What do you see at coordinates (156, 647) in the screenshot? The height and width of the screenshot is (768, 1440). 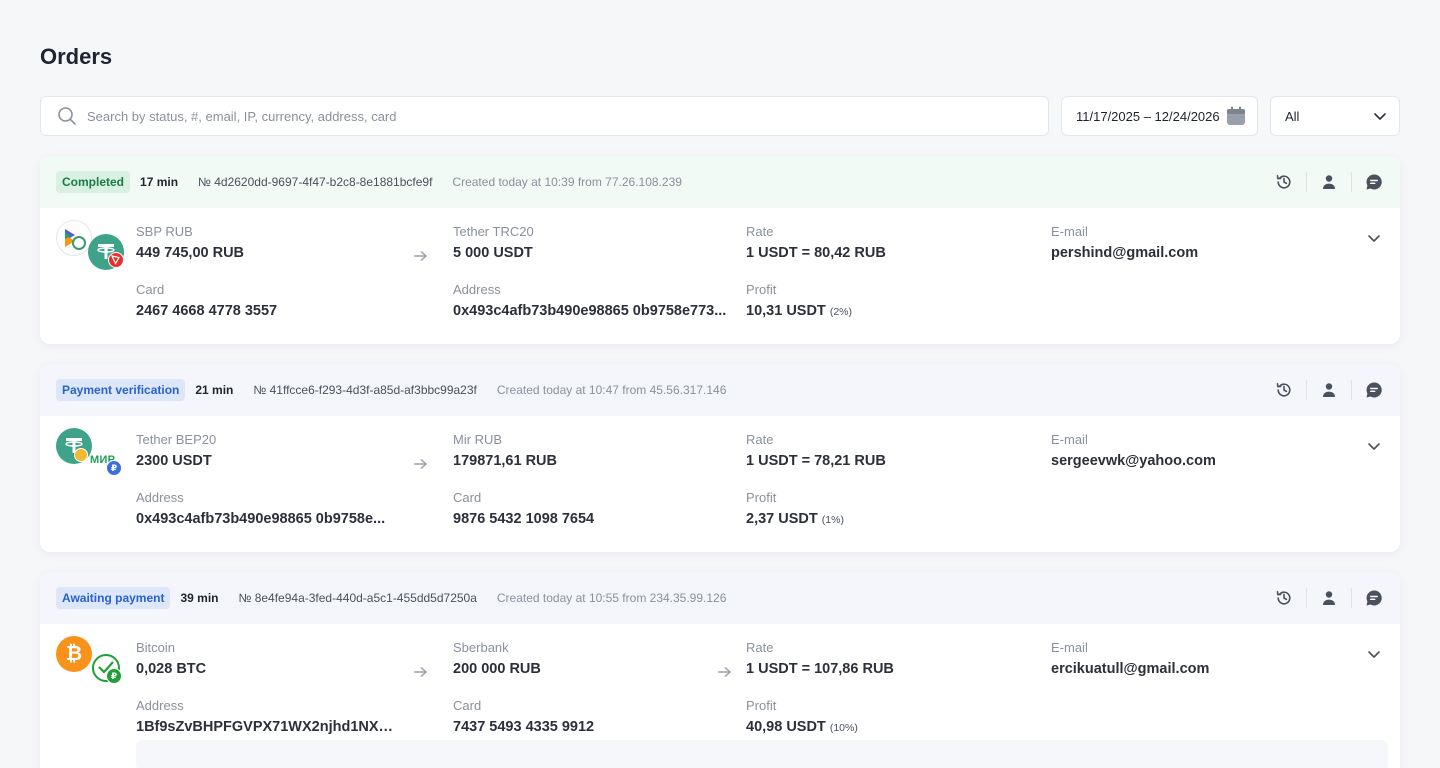 I see `from-currency-label: Bitcoin` at bounding box center [156, 647].